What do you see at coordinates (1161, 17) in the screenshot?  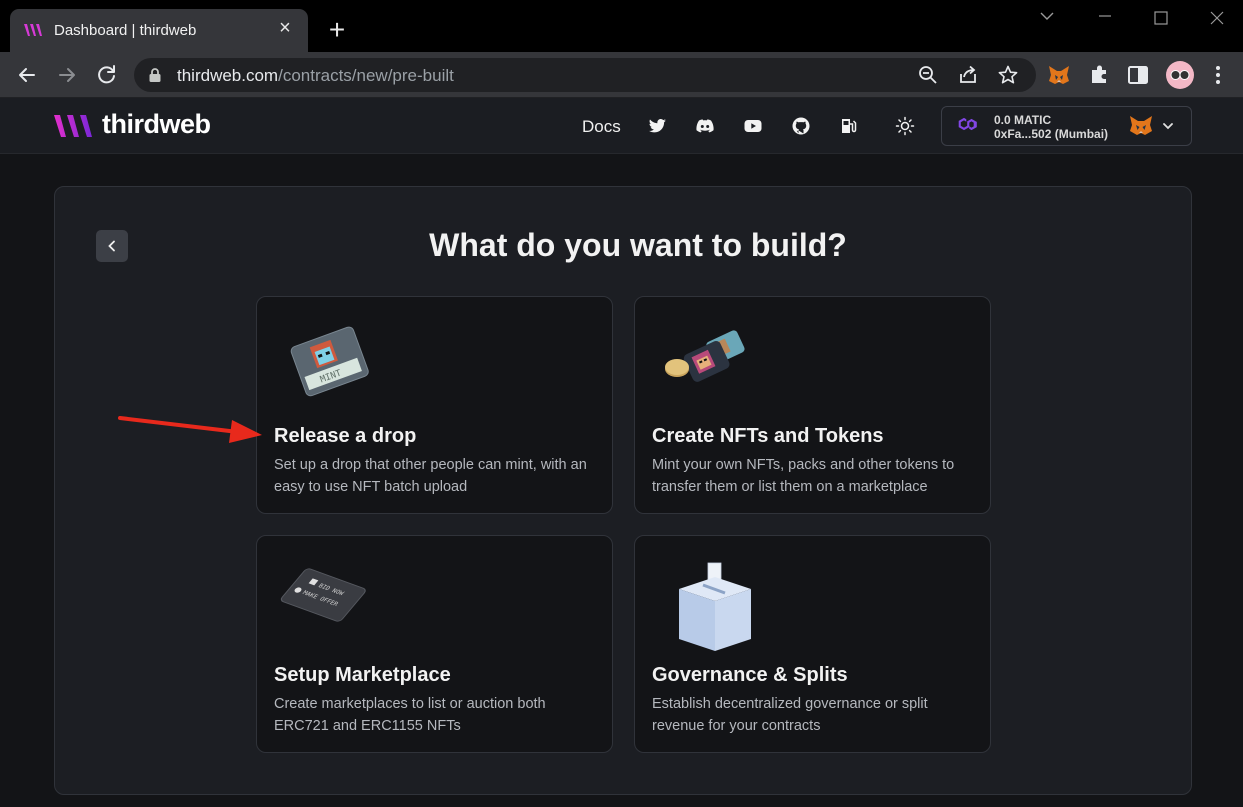 I see `maximize-icon` at bounding box center [1161, 17].